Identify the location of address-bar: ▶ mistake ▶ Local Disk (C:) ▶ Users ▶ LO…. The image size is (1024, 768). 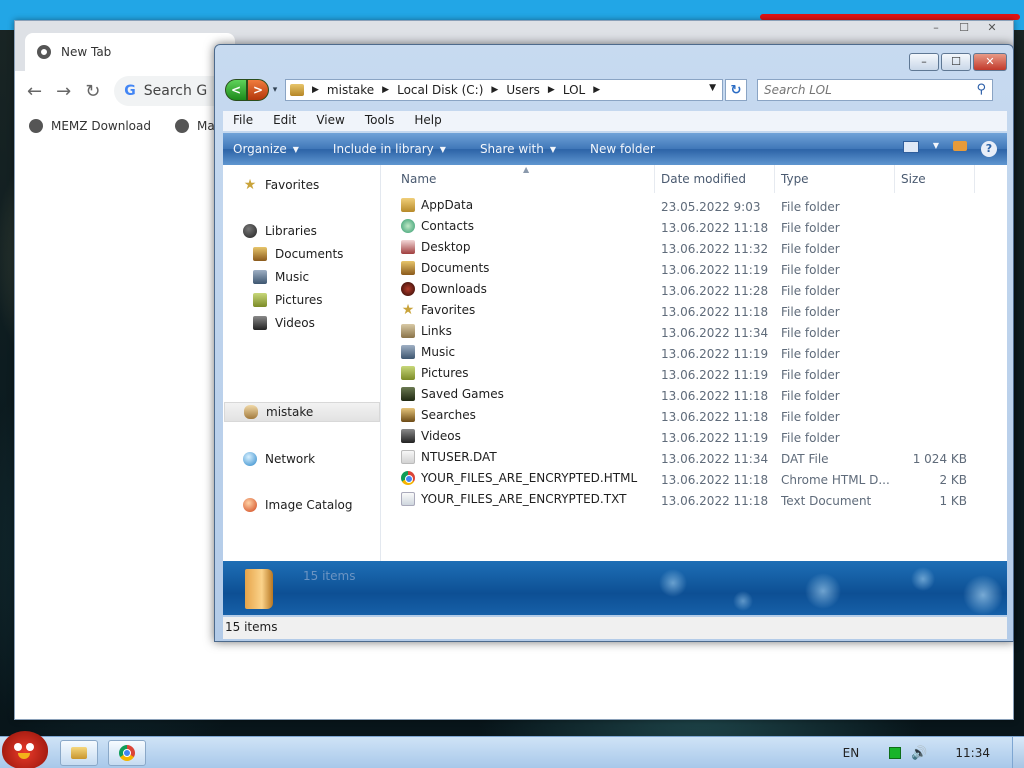
(504, 90).